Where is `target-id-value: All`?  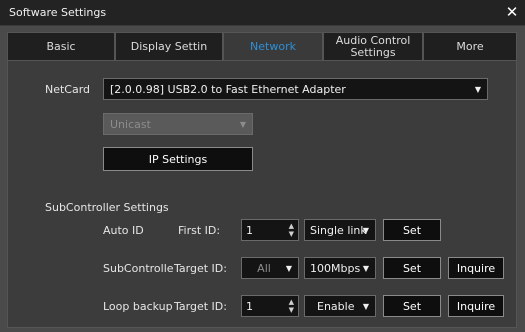
target-id-value: All is located at coordinates (264, 268).